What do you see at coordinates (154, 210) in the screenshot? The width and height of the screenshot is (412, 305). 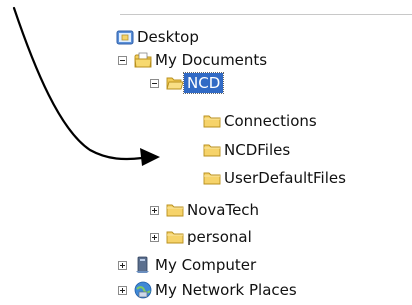 I see `expand-toggle-novatech` at bounding box center [154, 210].